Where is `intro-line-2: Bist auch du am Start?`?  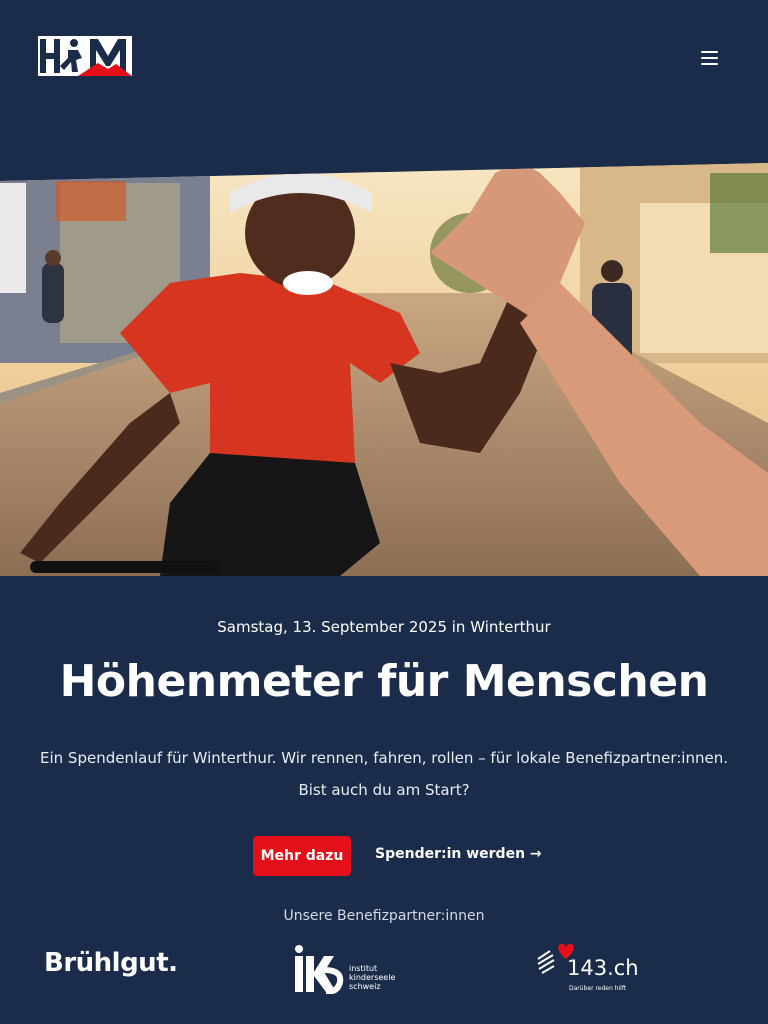
intro-line-2: Bist auch du am Start? is located at coordinates (384, 790).